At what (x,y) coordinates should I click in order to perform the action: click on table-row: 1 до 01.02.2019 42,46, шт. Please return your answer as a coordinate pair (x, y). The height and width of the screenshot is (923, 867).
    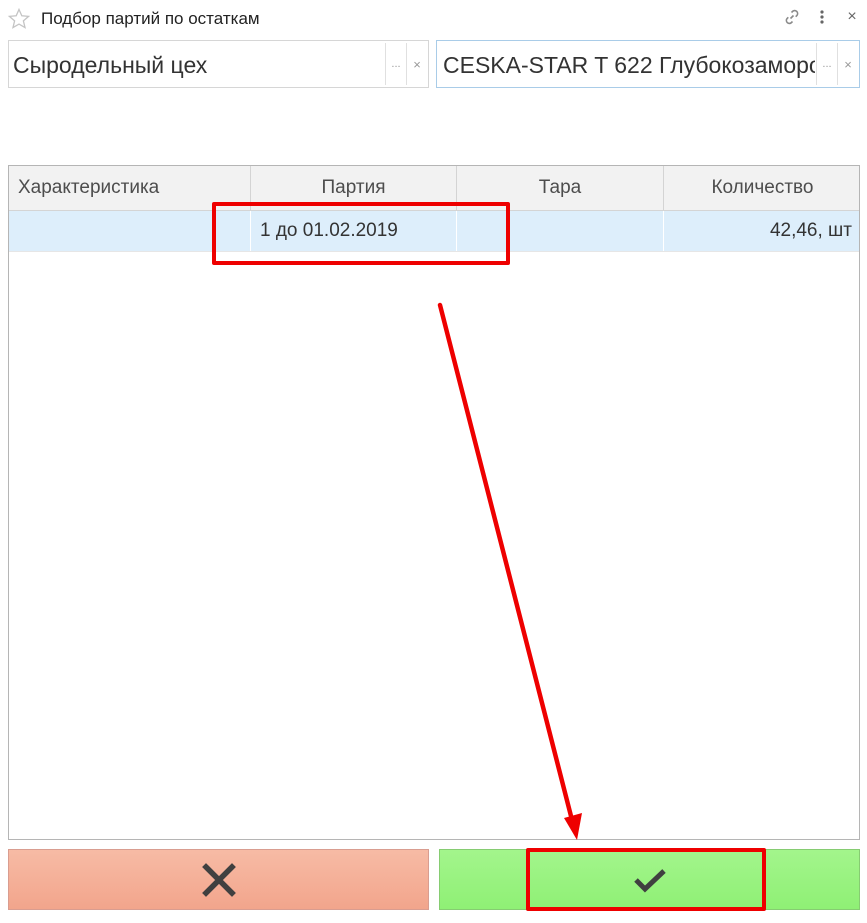
    Looking at the image, I should click on (434, 231).